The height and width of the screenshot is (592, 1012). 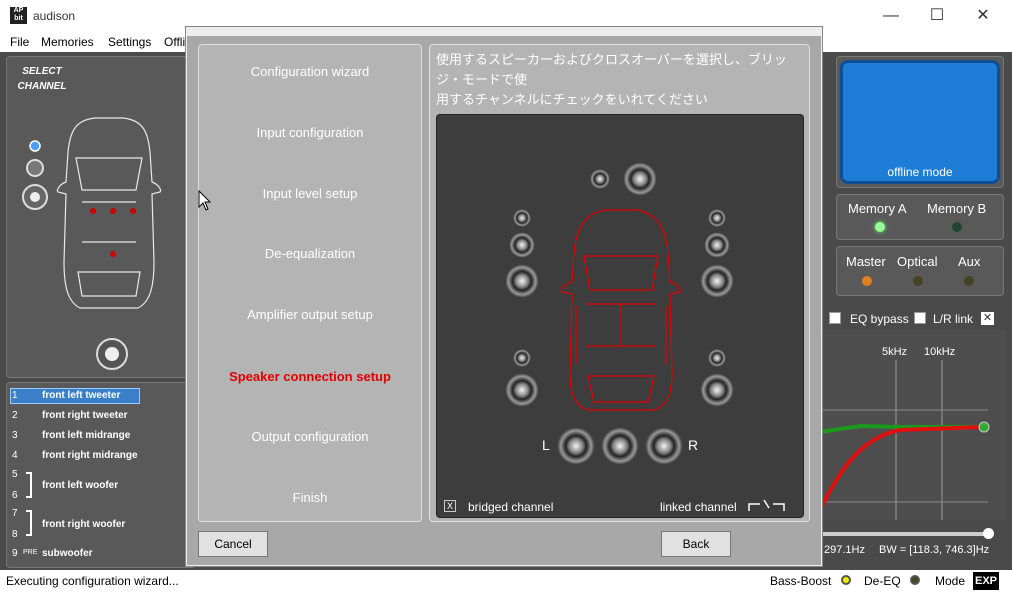 What do you see at coordinates (917, 261) in the screenshot?
I see `optical-label: Optical` at bounding box center [917, 261].